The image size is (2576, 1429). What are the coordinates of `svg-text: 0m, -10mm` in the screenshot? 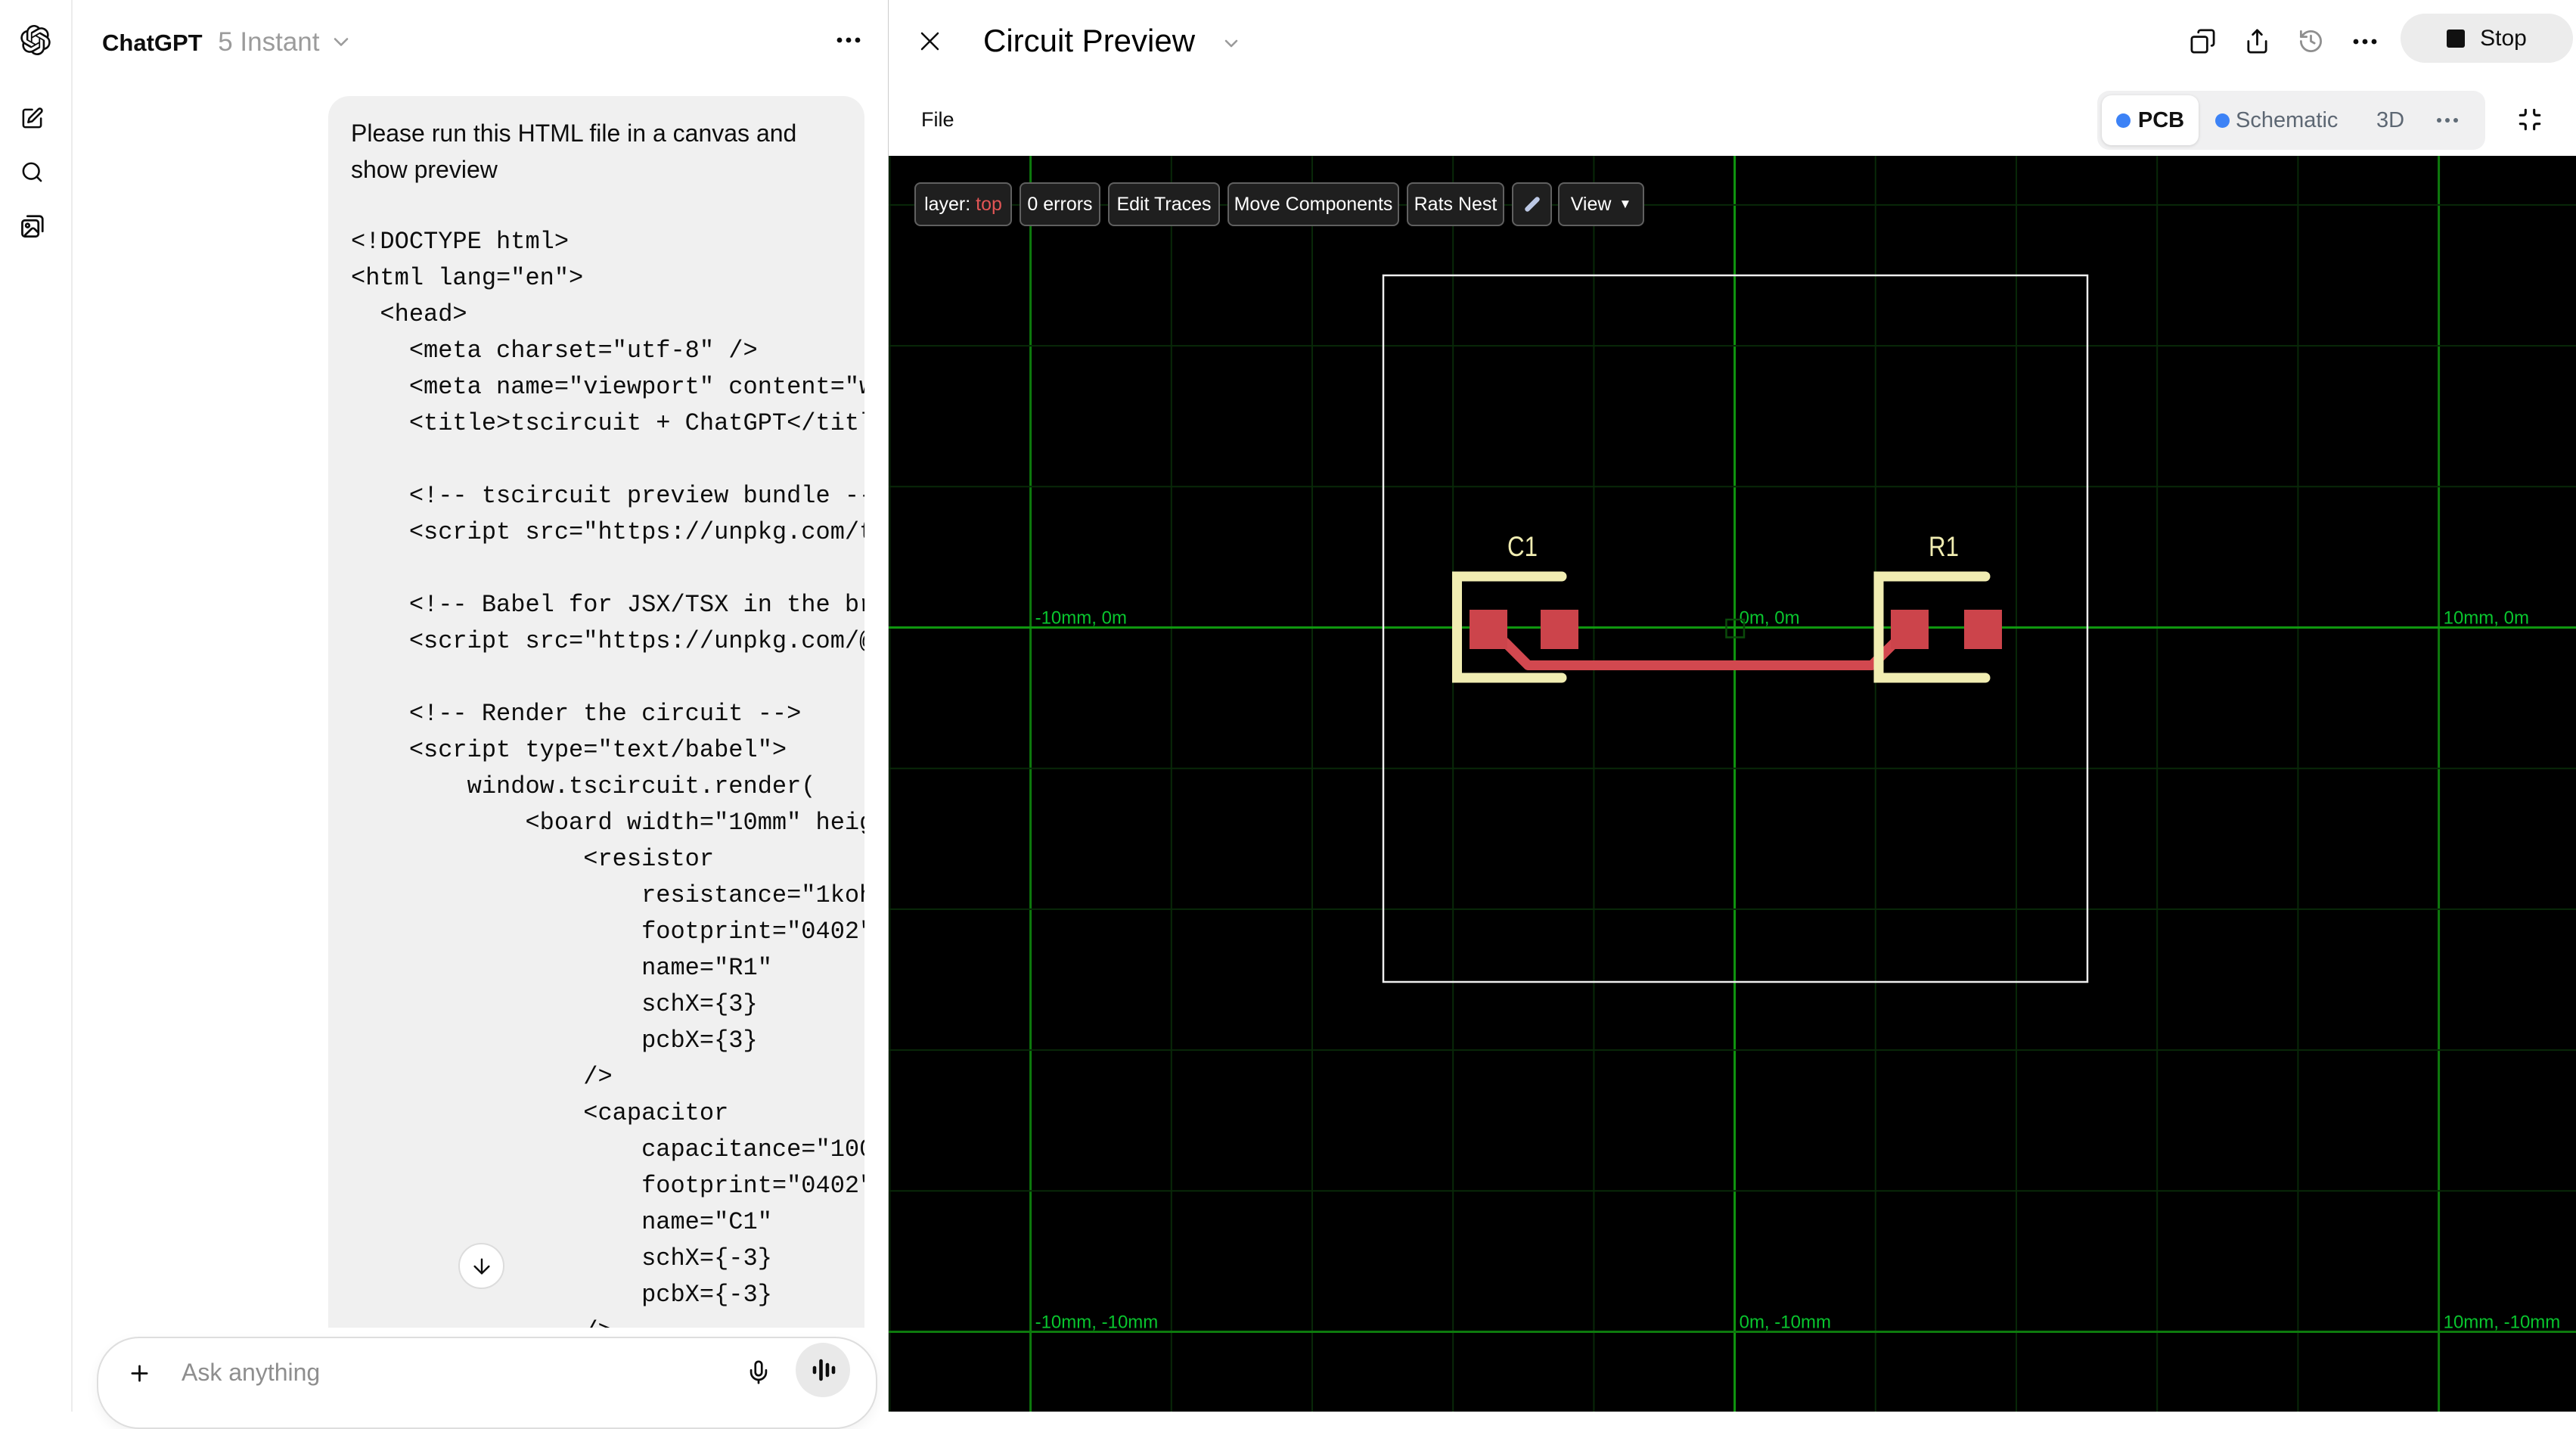 It's located at (1785, 1323).